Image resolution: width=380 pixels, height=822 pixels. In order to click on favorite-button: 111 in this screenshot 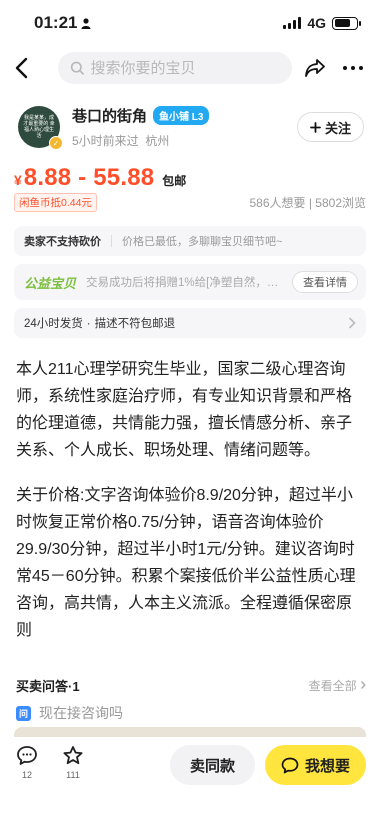, I will do `click(73, 762)`.